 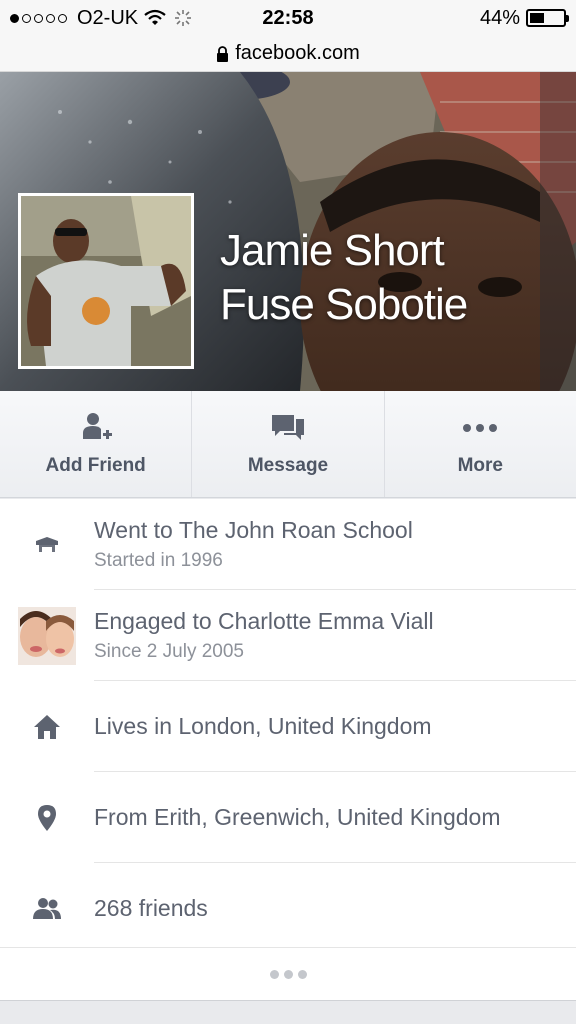 What do you see at coordinates (108, 17) in the screenshot?
I see `carrier-name: O2-UK` at bounding box center [108, 17].